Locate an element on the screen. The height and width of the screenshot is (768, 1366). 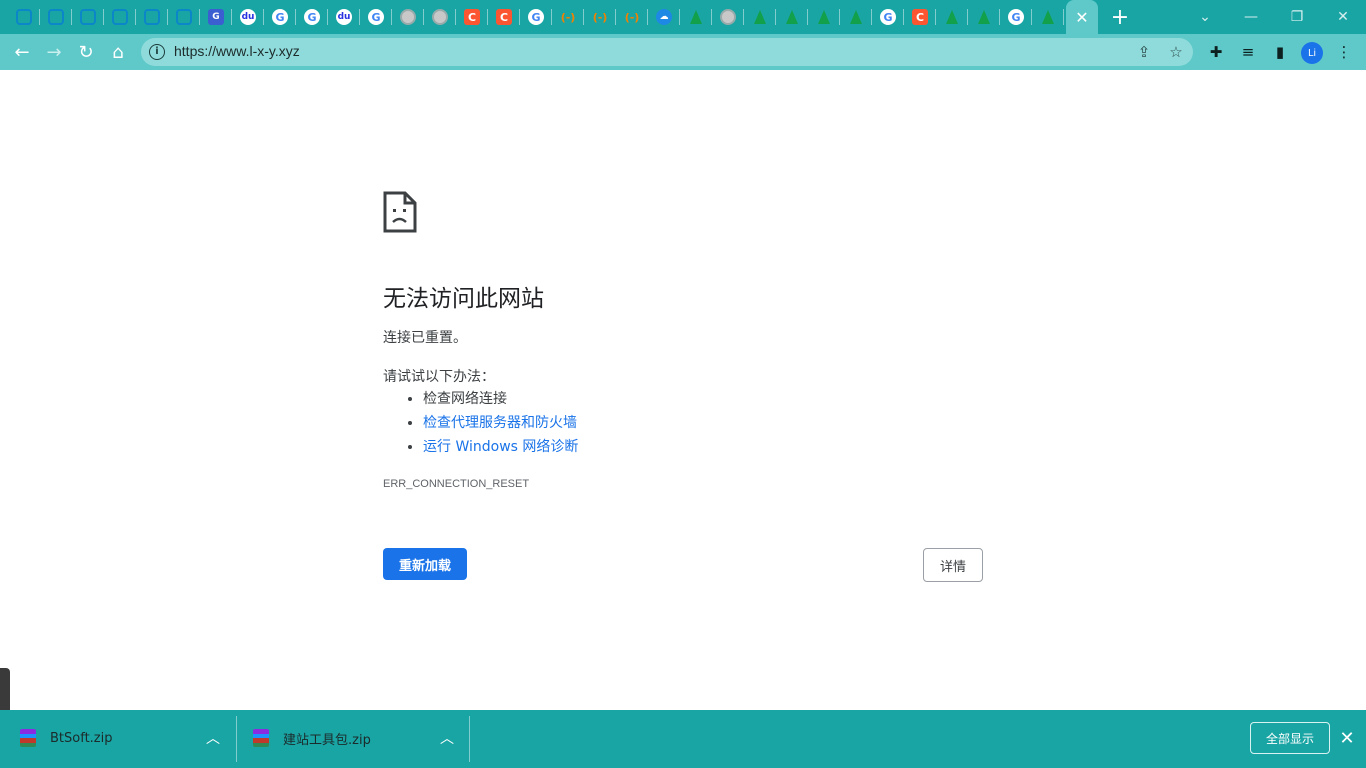
active-tab: ✕ is located at coordinates (1082, 17).